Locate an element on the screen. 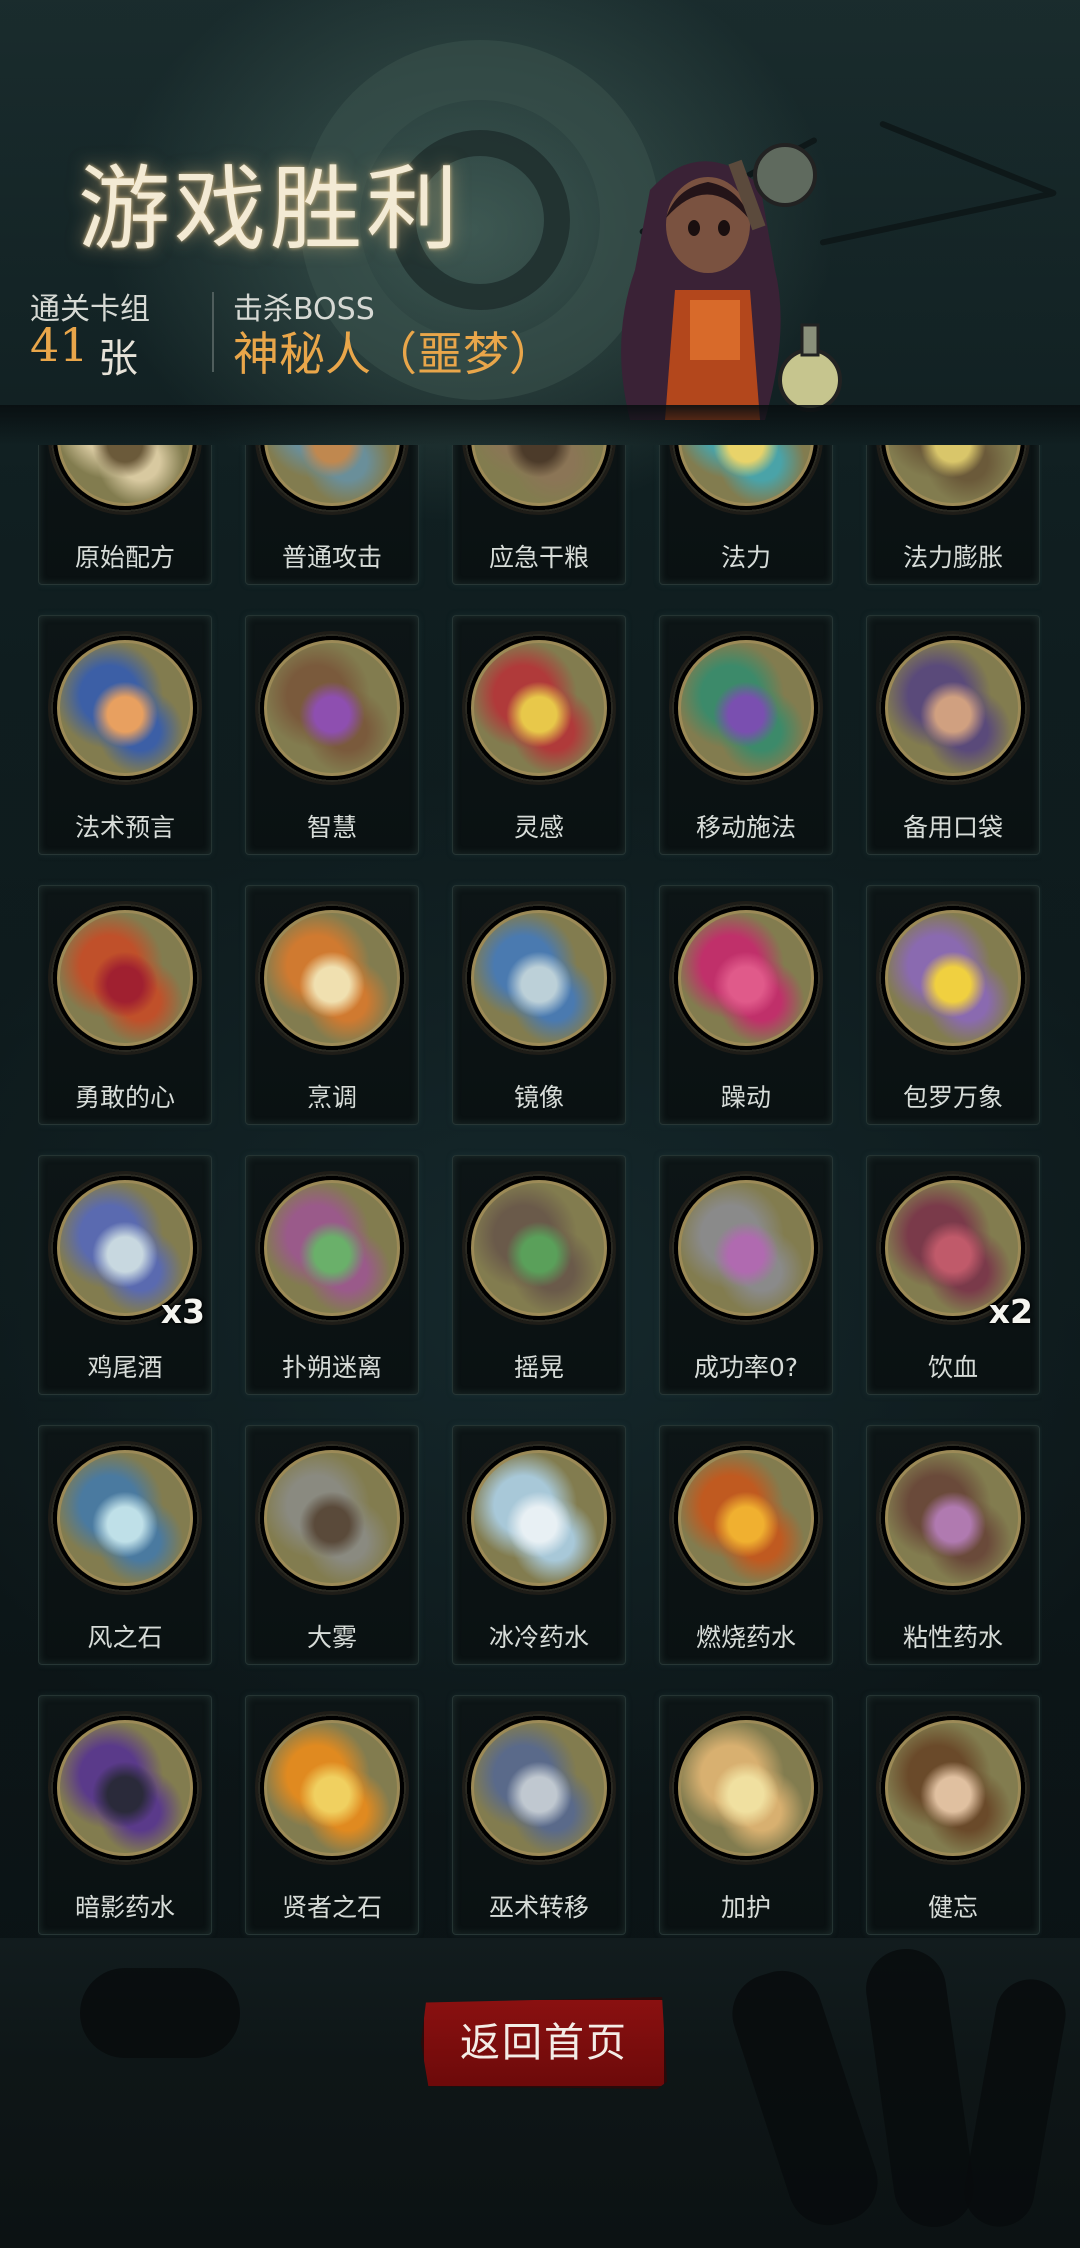 The width and height of the screenshot is (1080, 2248). card-item: 应急干粮 is located at coordinates (539, 515).